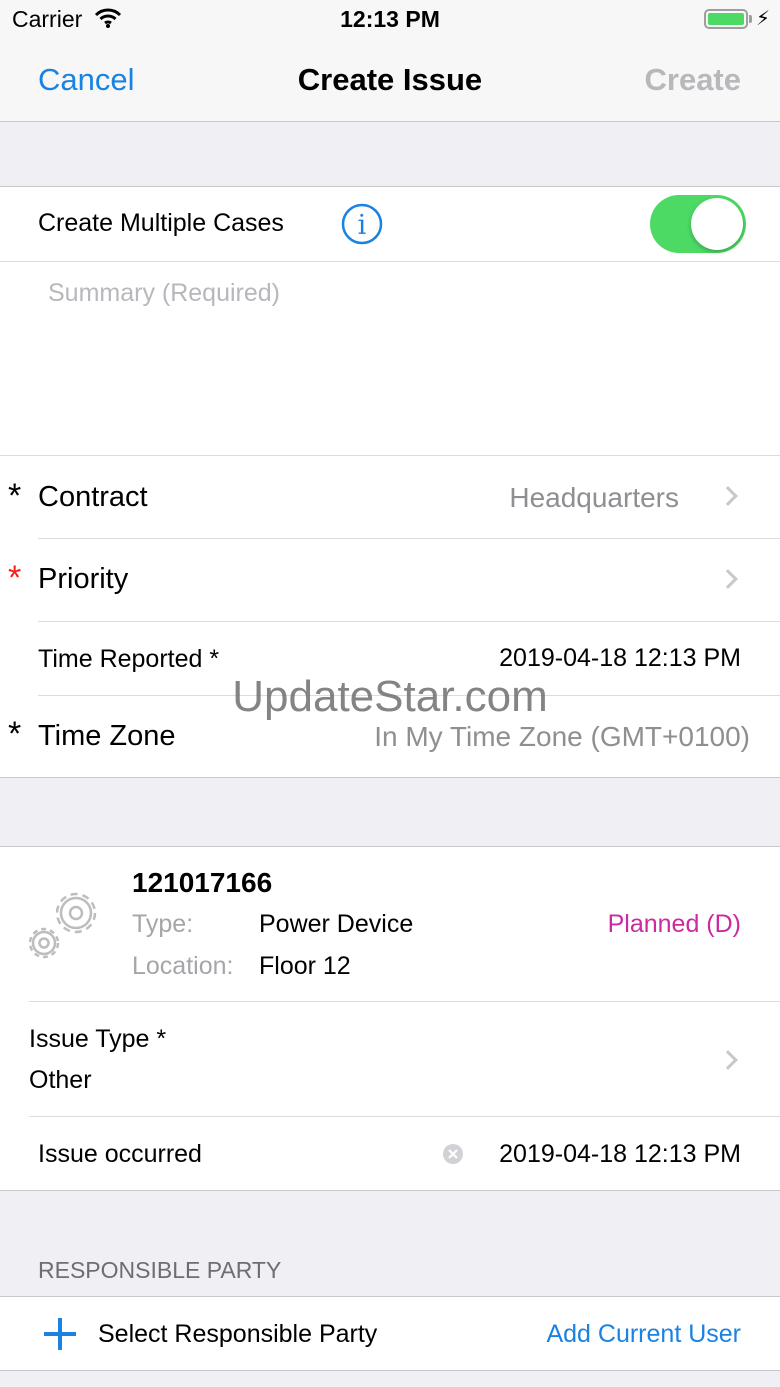  What do you see at coordinates (728, 1060) in the screenshot?
I see `issue-type-chevron-icon` at bounding box center [728, 1060].